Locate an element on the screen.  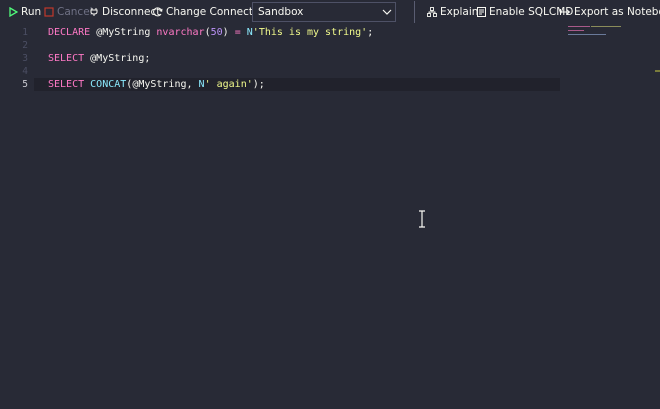
disconnect-label: Disconnect is located at coordinates (131, 12).